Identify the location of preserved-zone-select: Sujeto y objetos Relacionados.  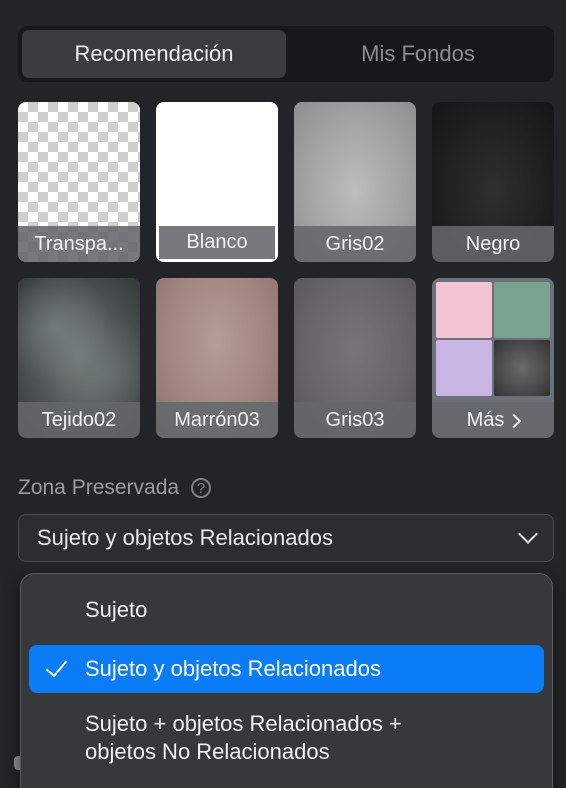
(286, 538).